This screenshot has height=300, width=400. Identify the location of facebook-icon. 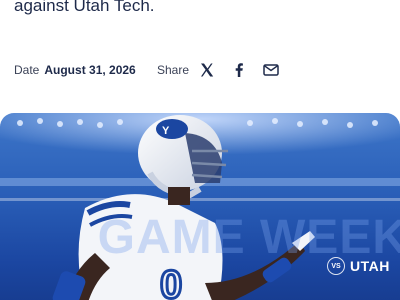
(239, 70).